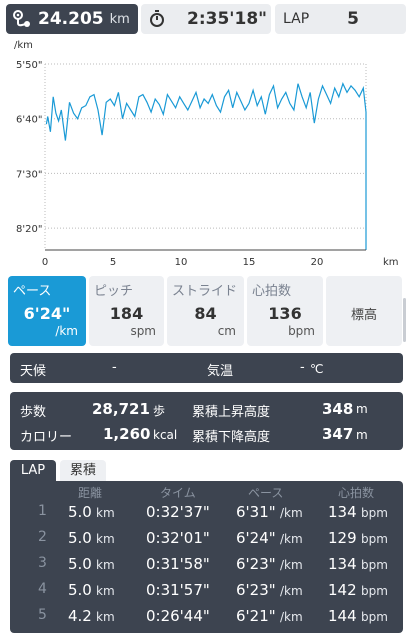 This screenshot has width=412, height=640. I want to click on chart-y-axis-label: /km, so click(23, 45).